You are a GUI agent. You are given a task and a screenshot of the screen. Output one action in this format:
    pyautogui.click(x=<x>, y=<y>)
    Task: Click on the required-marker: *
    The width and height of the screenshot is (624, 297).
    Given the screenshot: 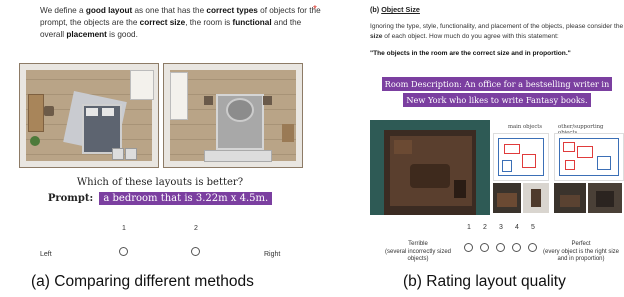 What is the action you would take?
    pyautogui.click(x=315, y=9)
    